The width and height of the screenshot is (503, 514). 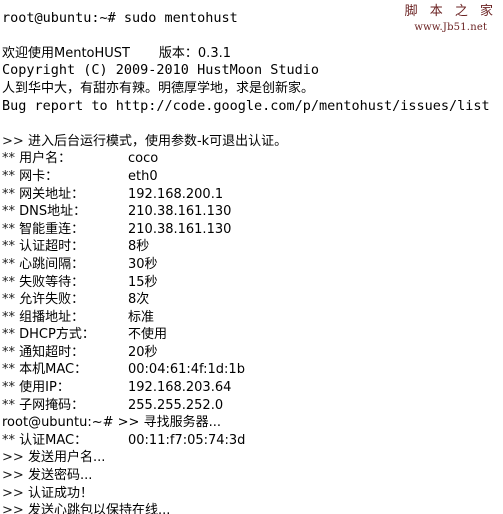 I want to click on row-key: ** 通知超时：, so click(x=65, y=353).